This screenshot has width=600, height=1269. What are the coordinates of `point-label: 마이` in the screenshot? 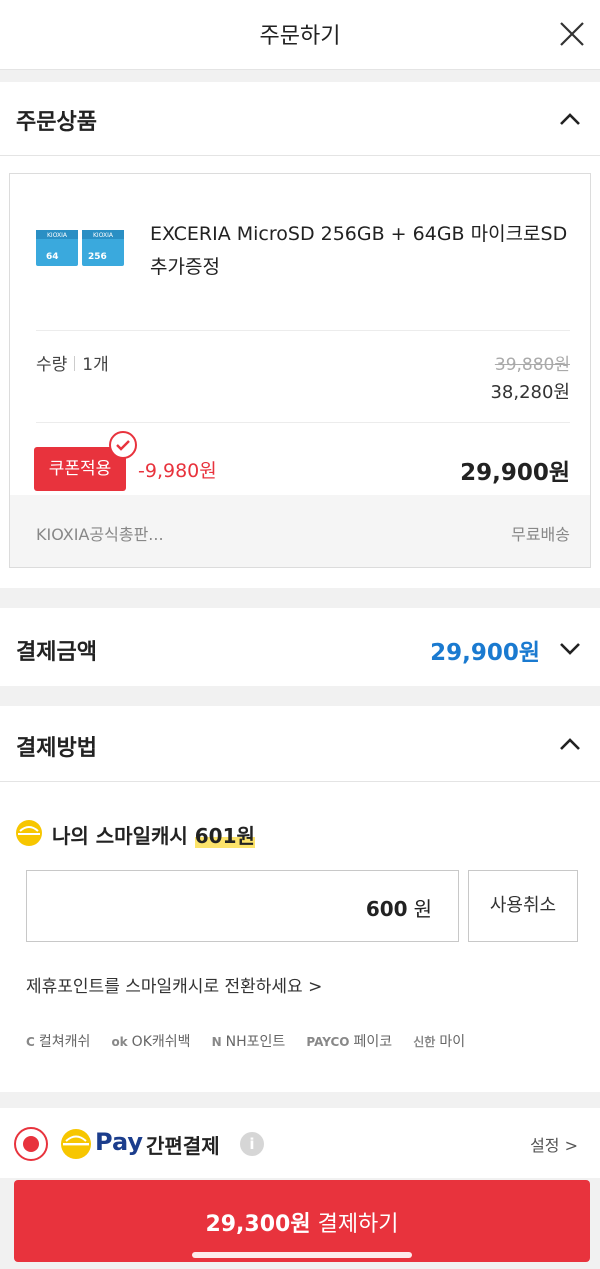 It's located at (452, 1041).